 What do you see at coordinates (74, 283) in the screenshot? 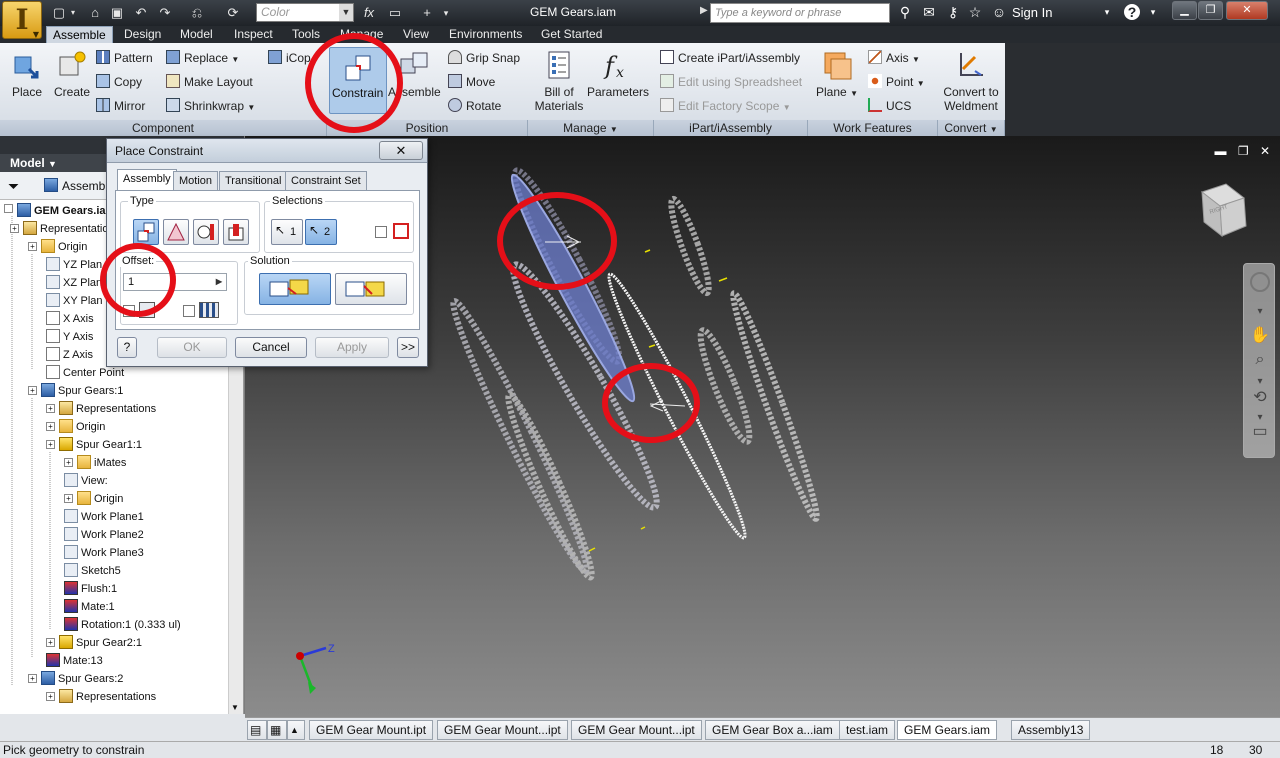
I see `tree-item: XZ Plan` at bounding box center [74, 283].